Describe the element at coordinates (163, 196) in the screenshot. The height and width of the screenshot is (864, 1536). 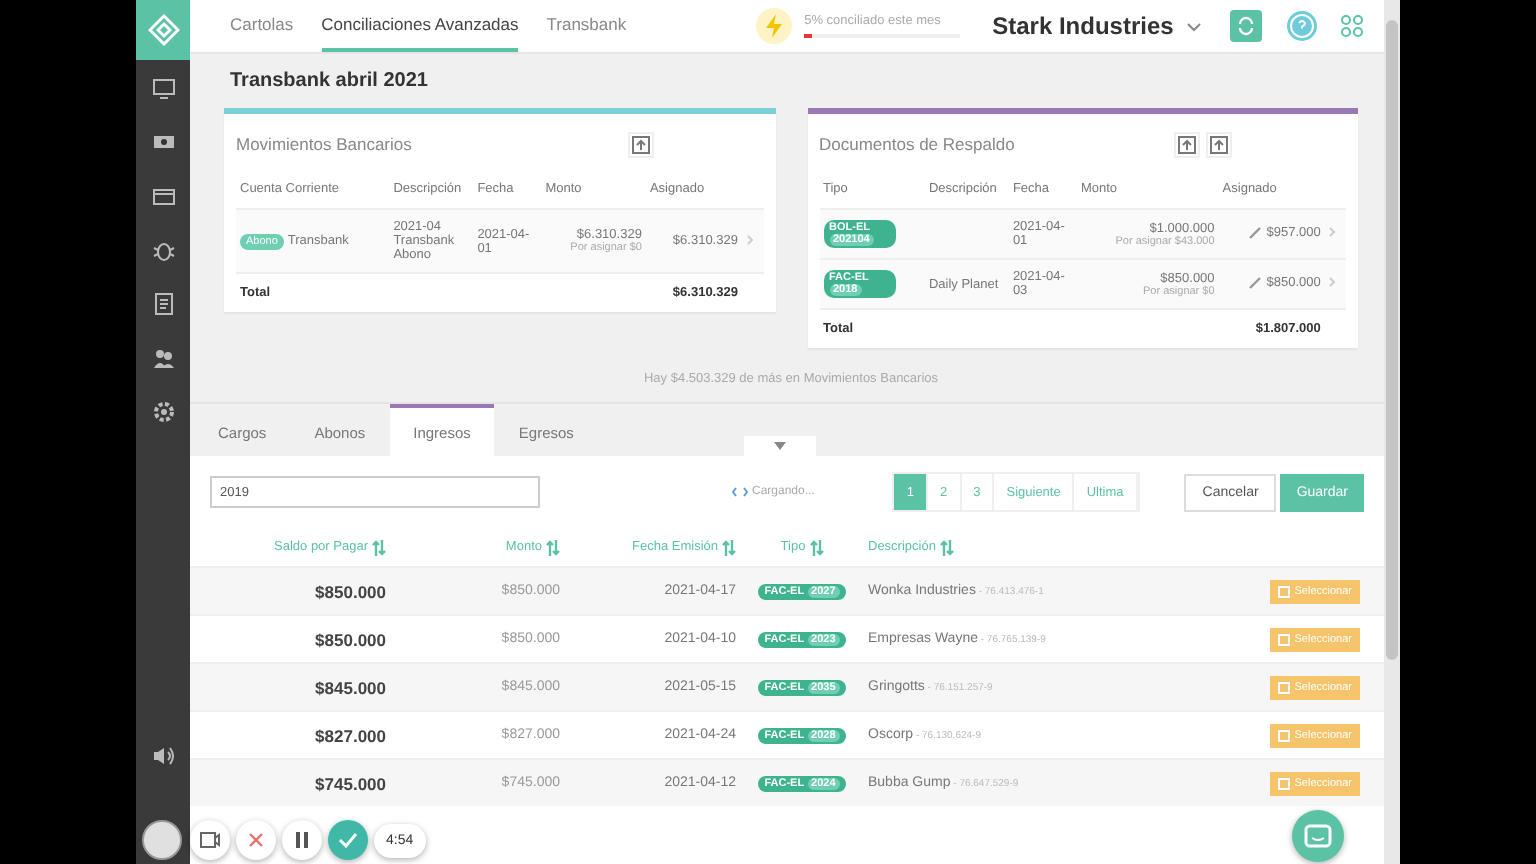
I see `card-icon` at that location.